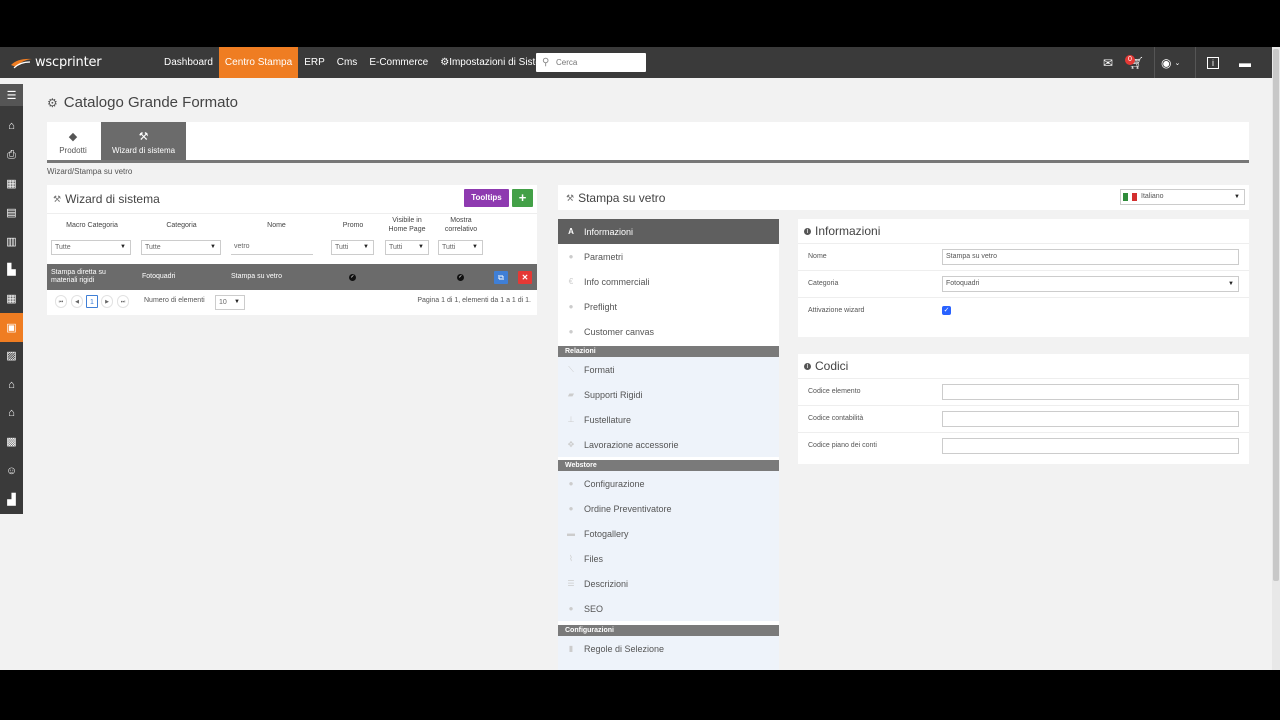  Describe the element at coordinates (668, 306) in the screenshot. I see `menu-item-preflight: ● Preflight` at that location.